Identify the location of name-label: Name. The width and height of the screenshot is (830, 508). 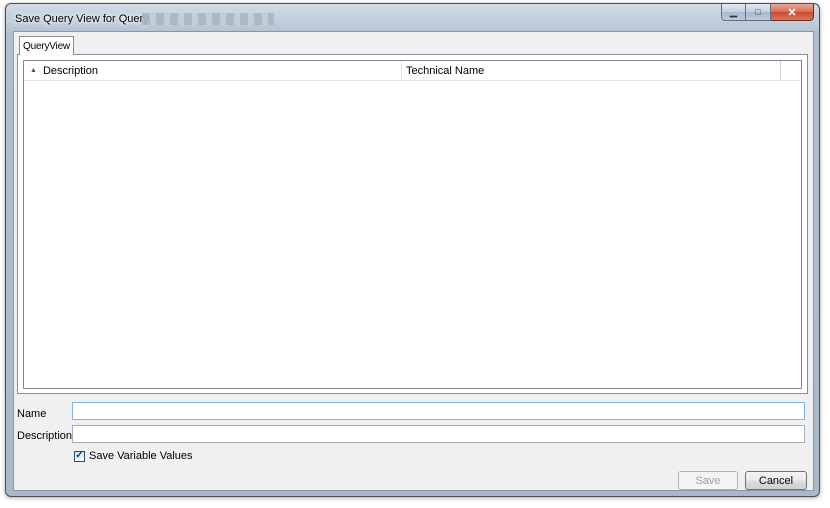
(32, 414).